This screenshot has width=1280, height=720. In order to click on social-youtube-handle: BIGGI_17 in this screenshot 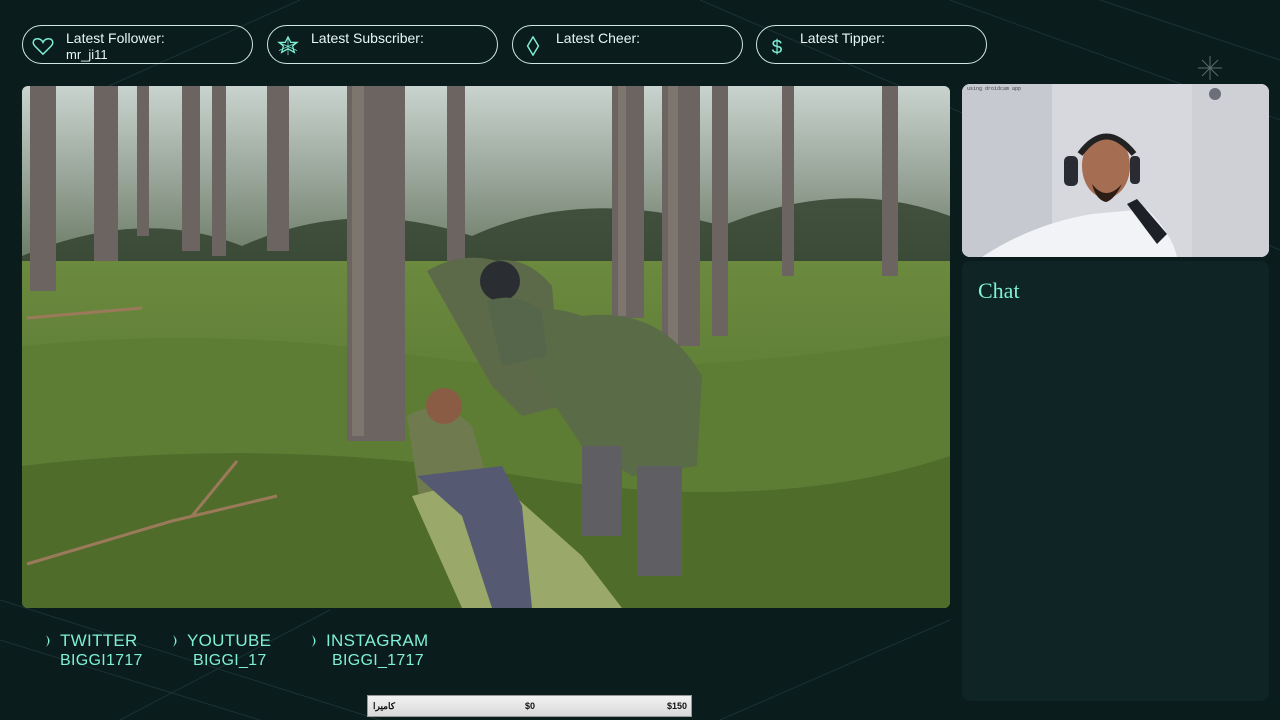, I will do `click(230, 660)`.